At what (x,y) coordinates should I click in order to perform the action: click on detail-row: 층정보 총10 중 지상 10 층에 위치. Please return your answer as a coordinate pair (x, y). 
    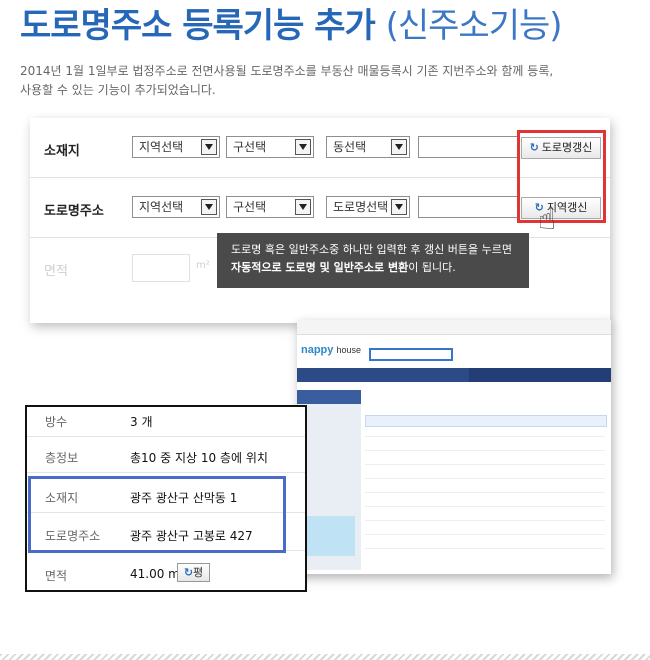
    Looking at the image, I should click on (166, 456).